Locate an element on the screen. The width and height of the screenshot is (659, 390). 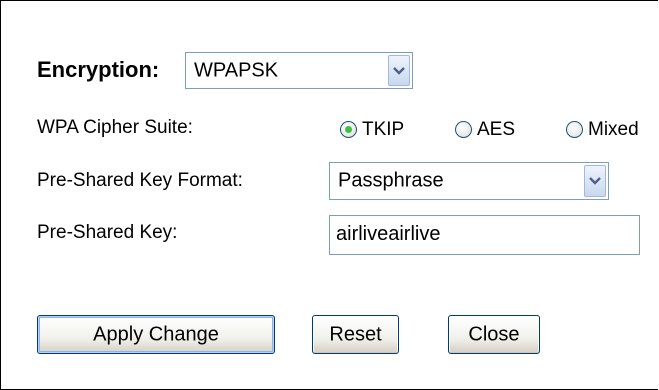
close-button: Close is located at coordinates (494, 334).